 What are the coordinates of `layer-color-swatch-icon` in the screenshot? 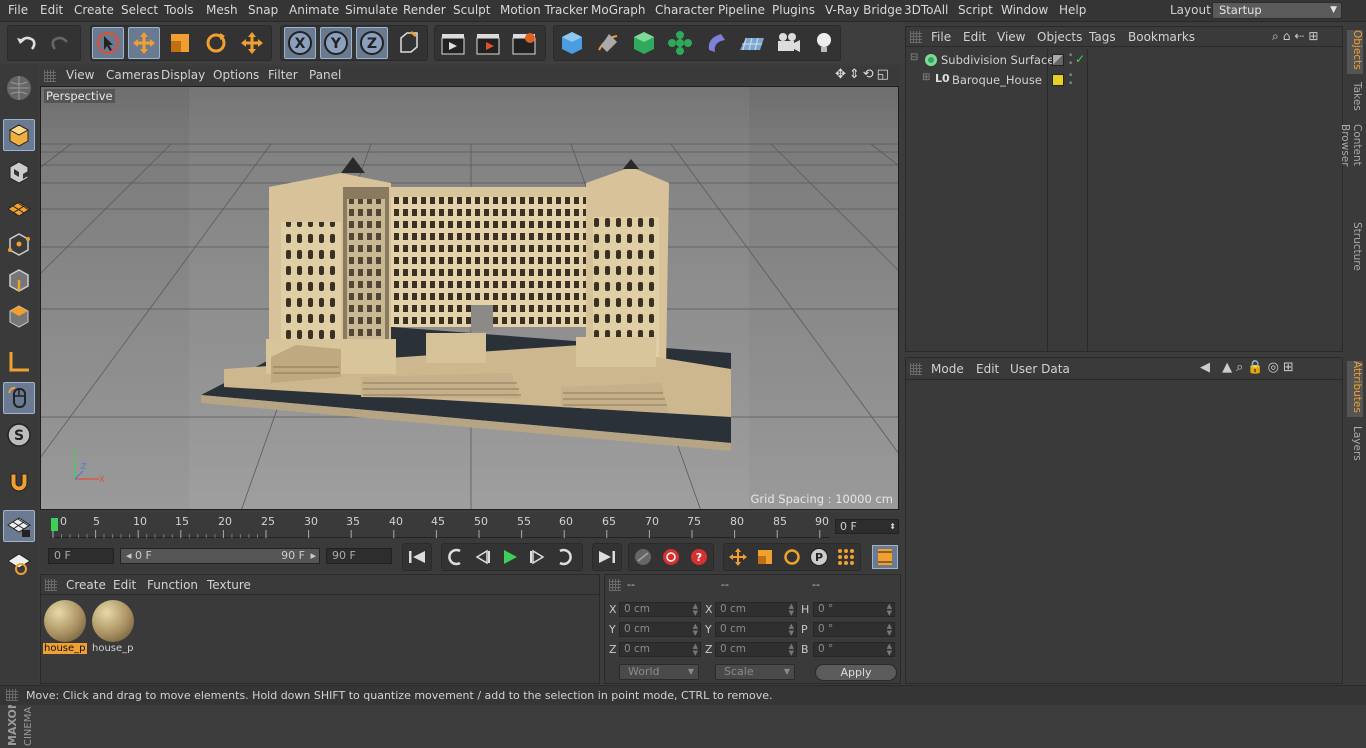 It's located at (1058, 80).